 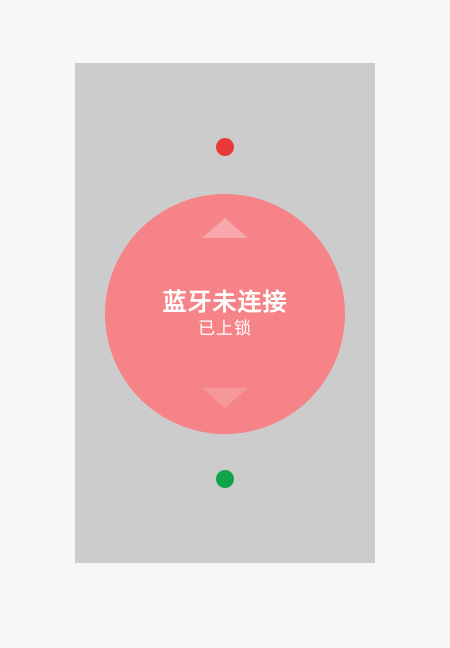 What do you see at coordinates (225, 147) in the screenshot?
I see `red-status-icon` at bounding box center [225, 147].